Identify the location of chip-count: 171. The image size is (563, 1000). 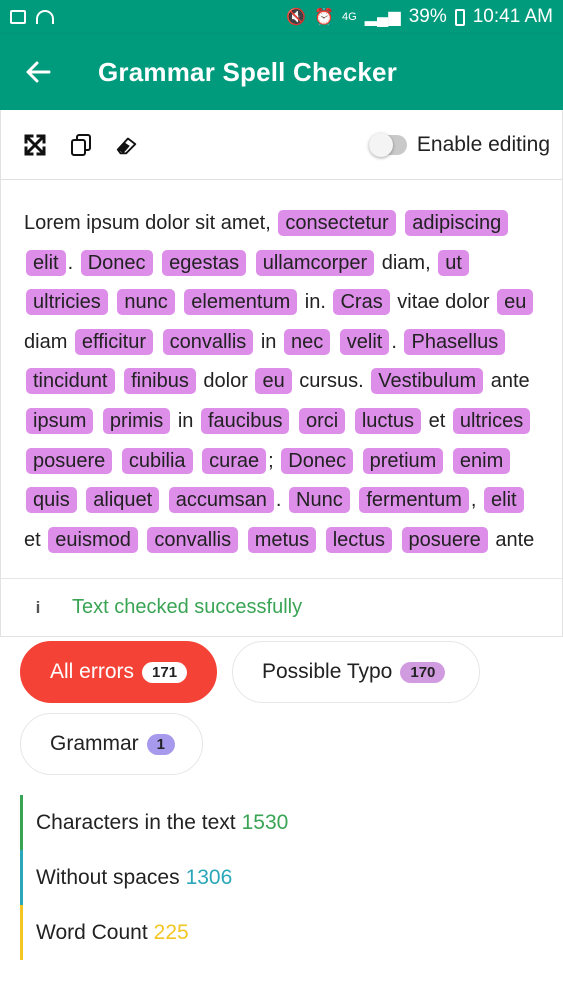
(165, 672).